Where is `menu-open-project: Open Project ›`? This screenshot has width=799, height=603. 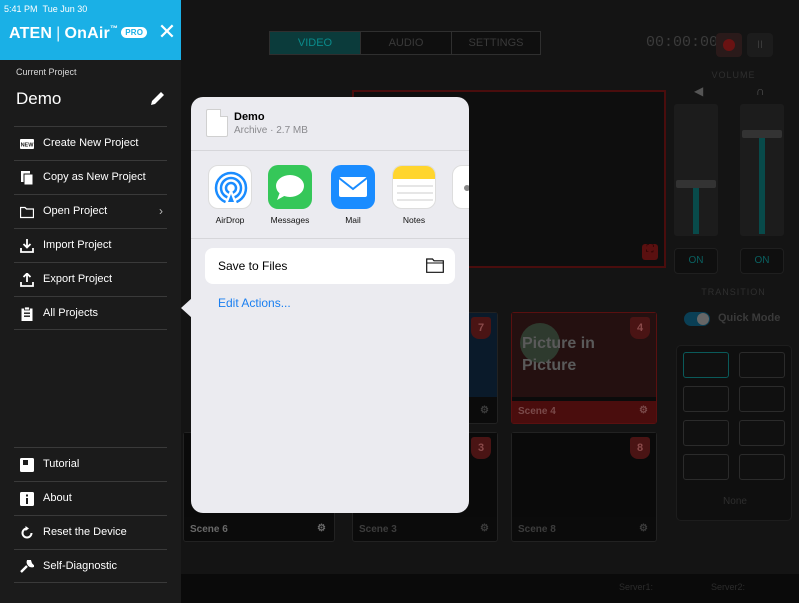
menu-open-project: Open Project › is located at coordinates (90, 211).